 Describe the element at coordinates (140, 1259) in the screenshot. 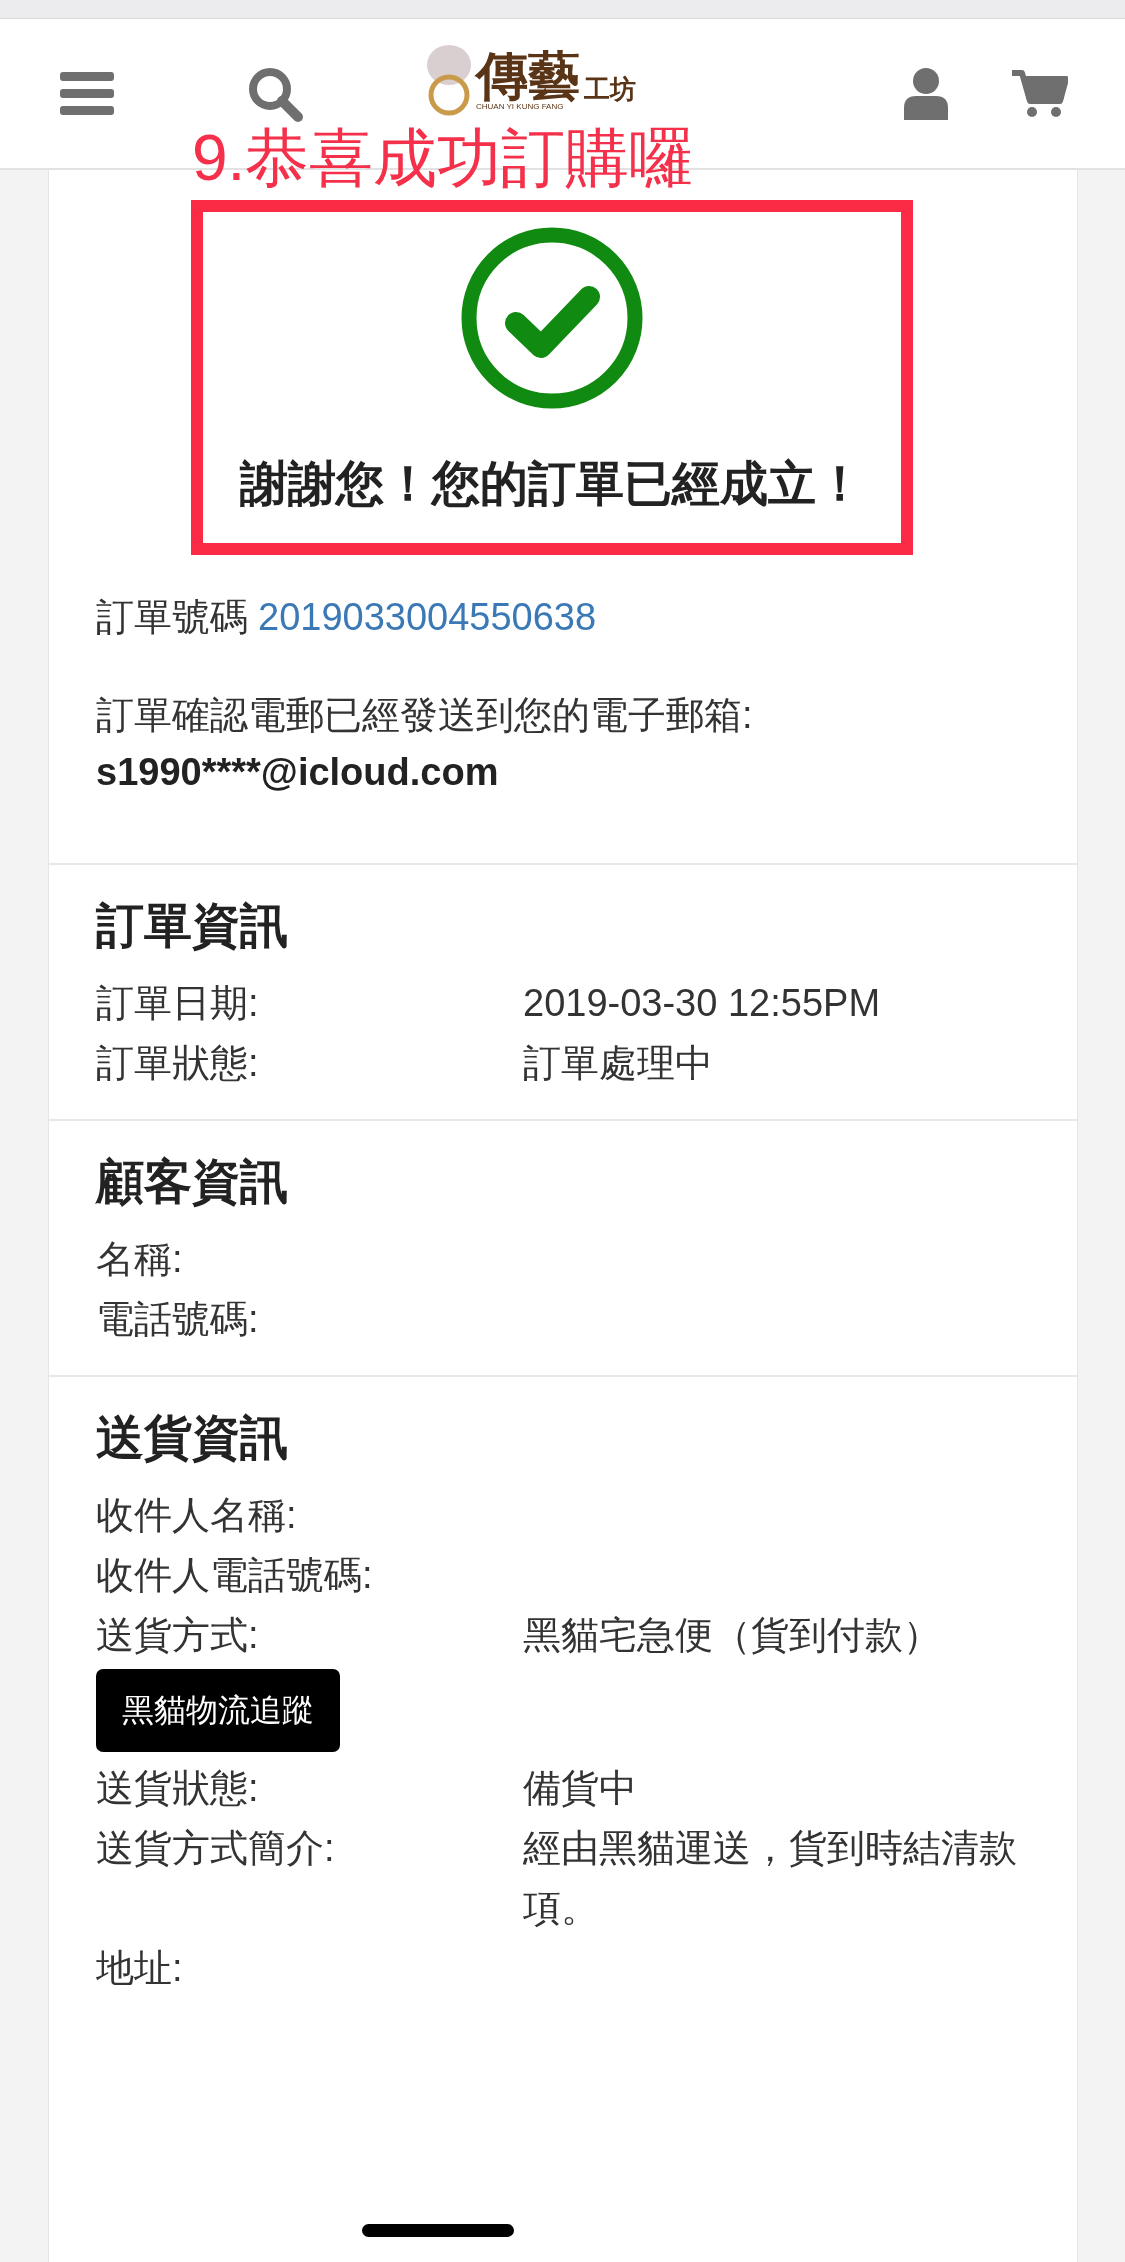

I see `field-label: 名稱:` at that location.